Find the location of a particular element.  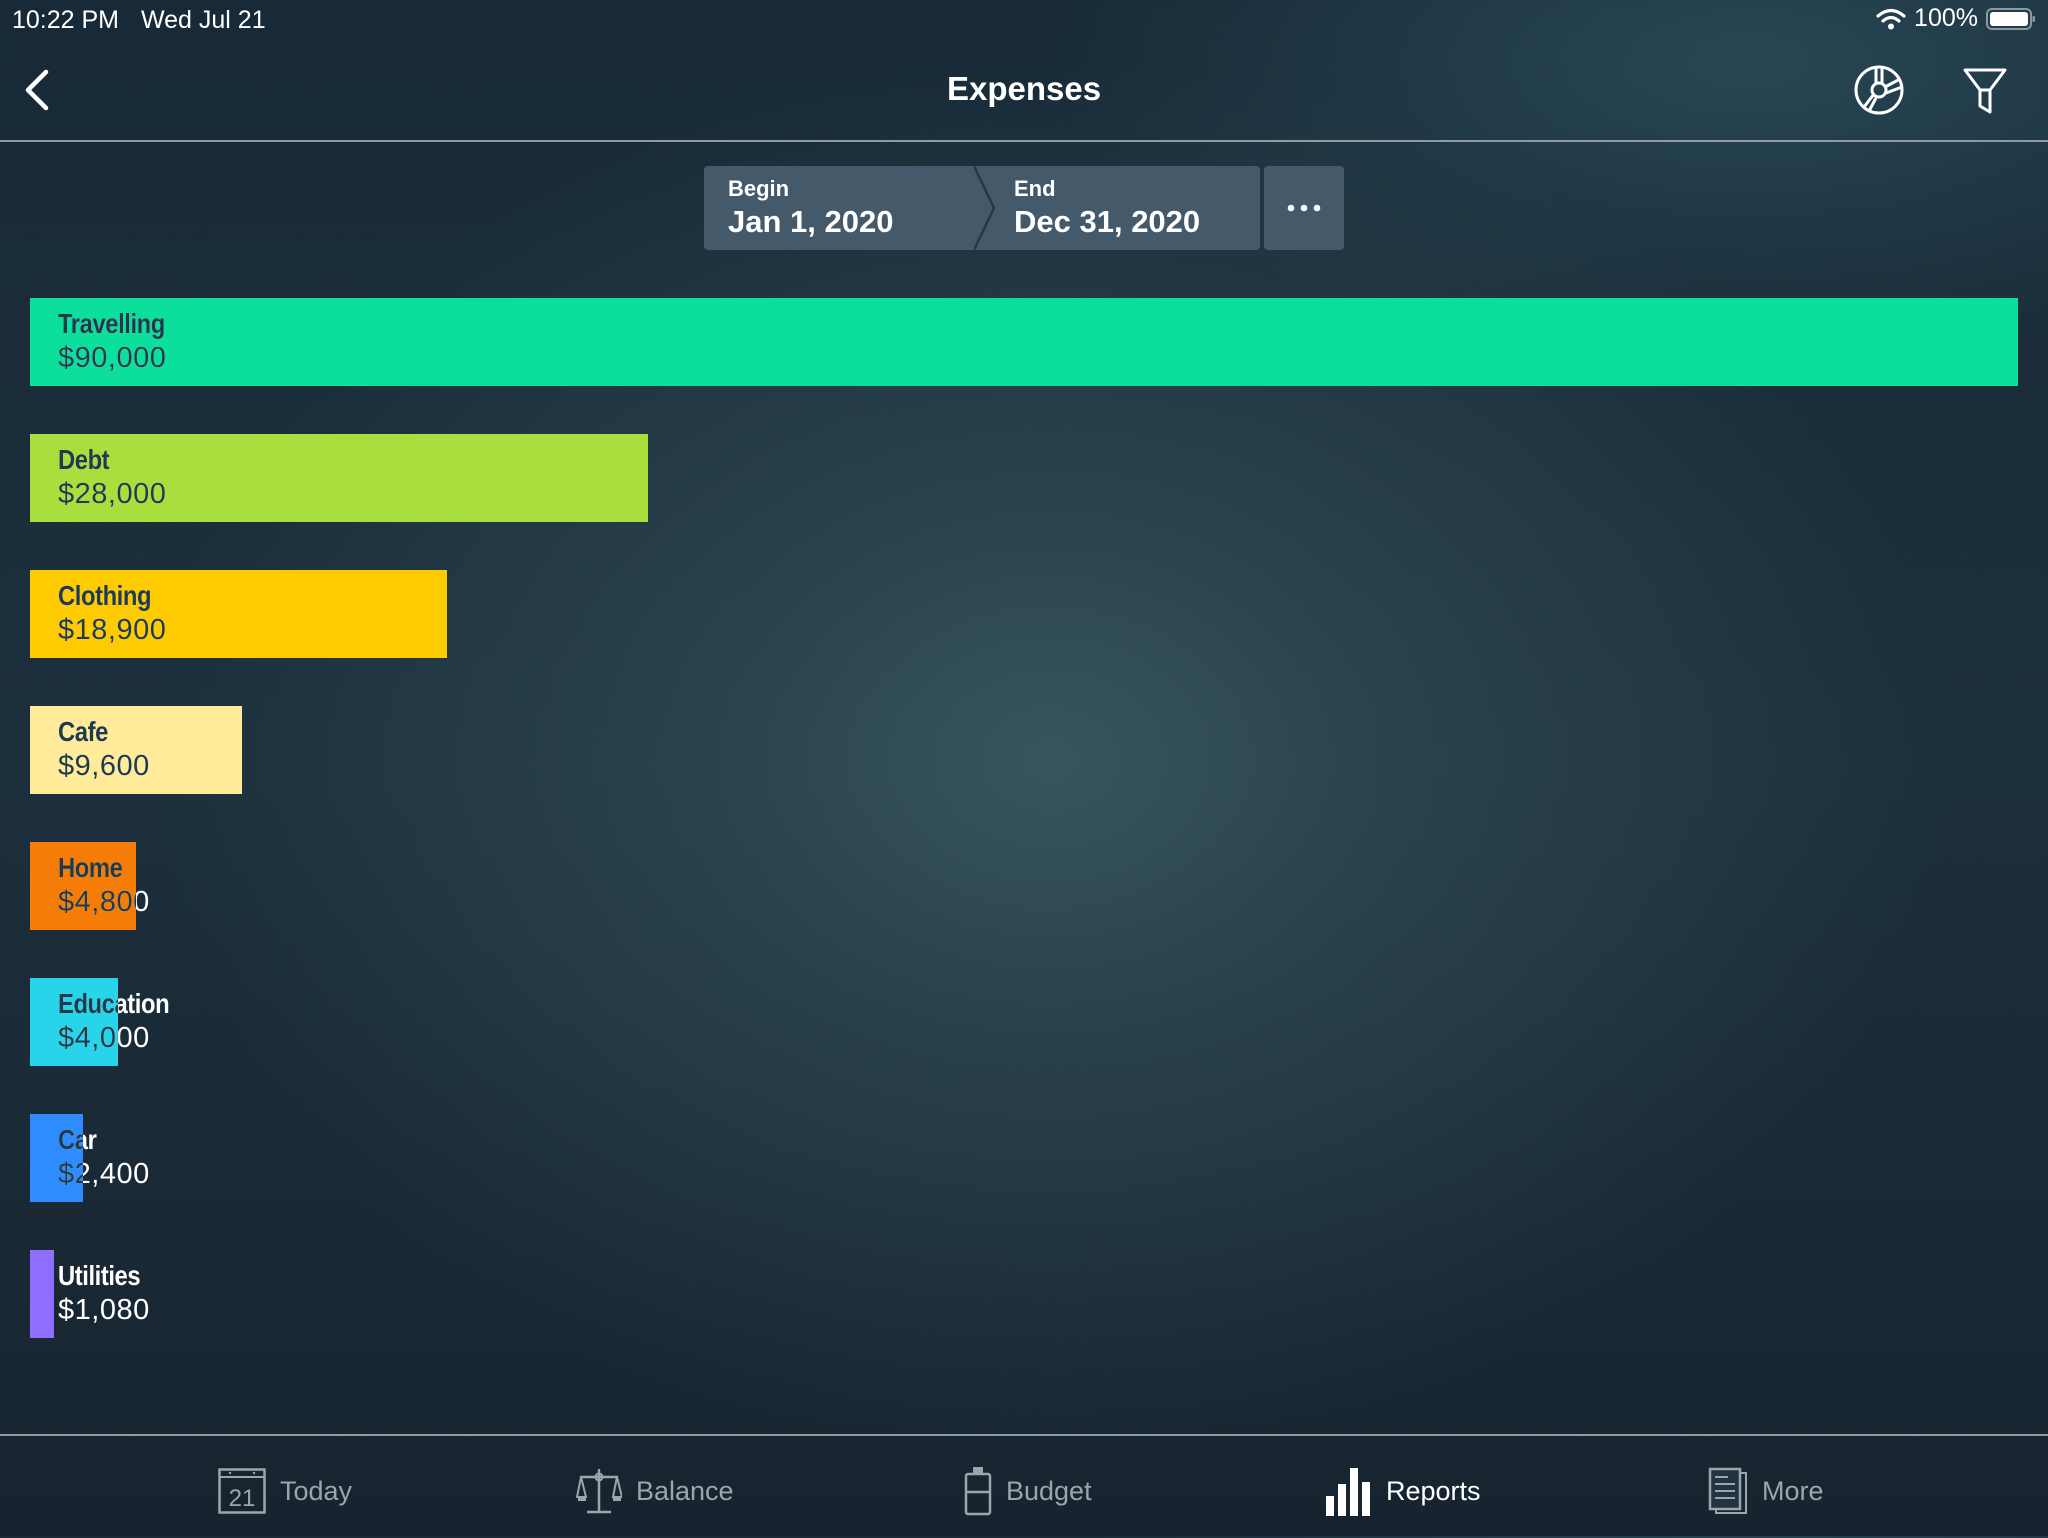

bar-row: Clothing $18,900 Clothing $18,900 is located at coordinates (1024, 614).